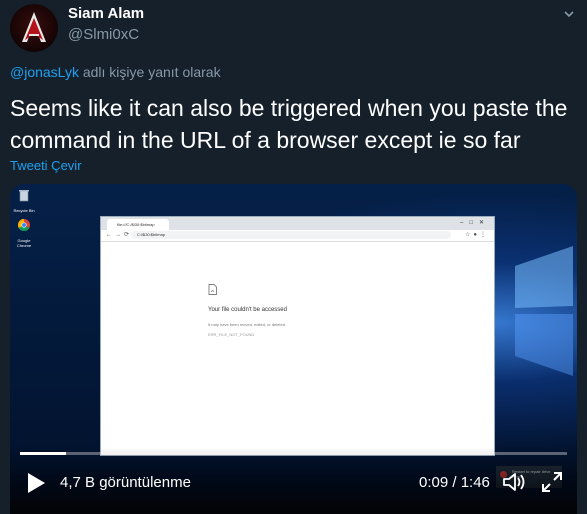  I want to click on author-handle: @Slmi0xC, so click(103, 34).